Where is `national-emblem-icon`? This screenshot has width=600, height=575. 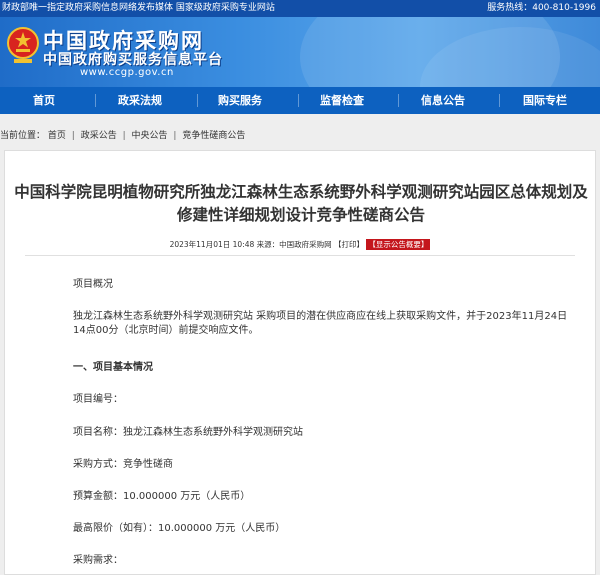
national-emblem-icon is located at coordinates (23, 45).